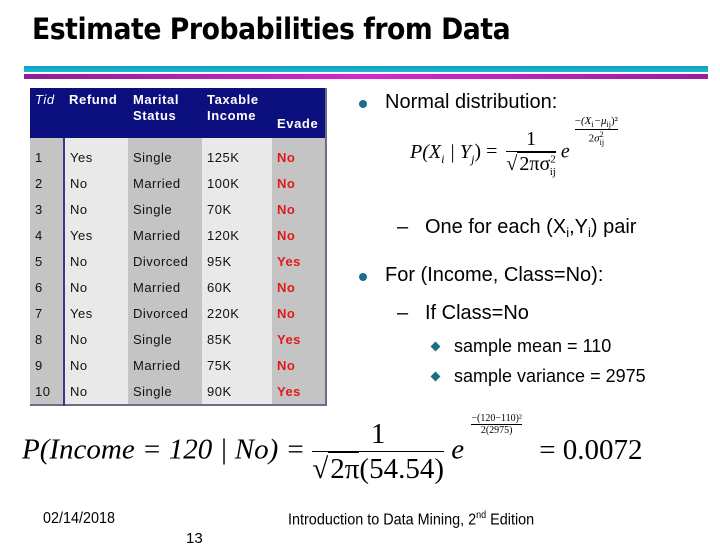 The height and width of the screenshot is (547, 720). I want to click on slide-title: Estimate Probabilities from Data, so click(271, 29).